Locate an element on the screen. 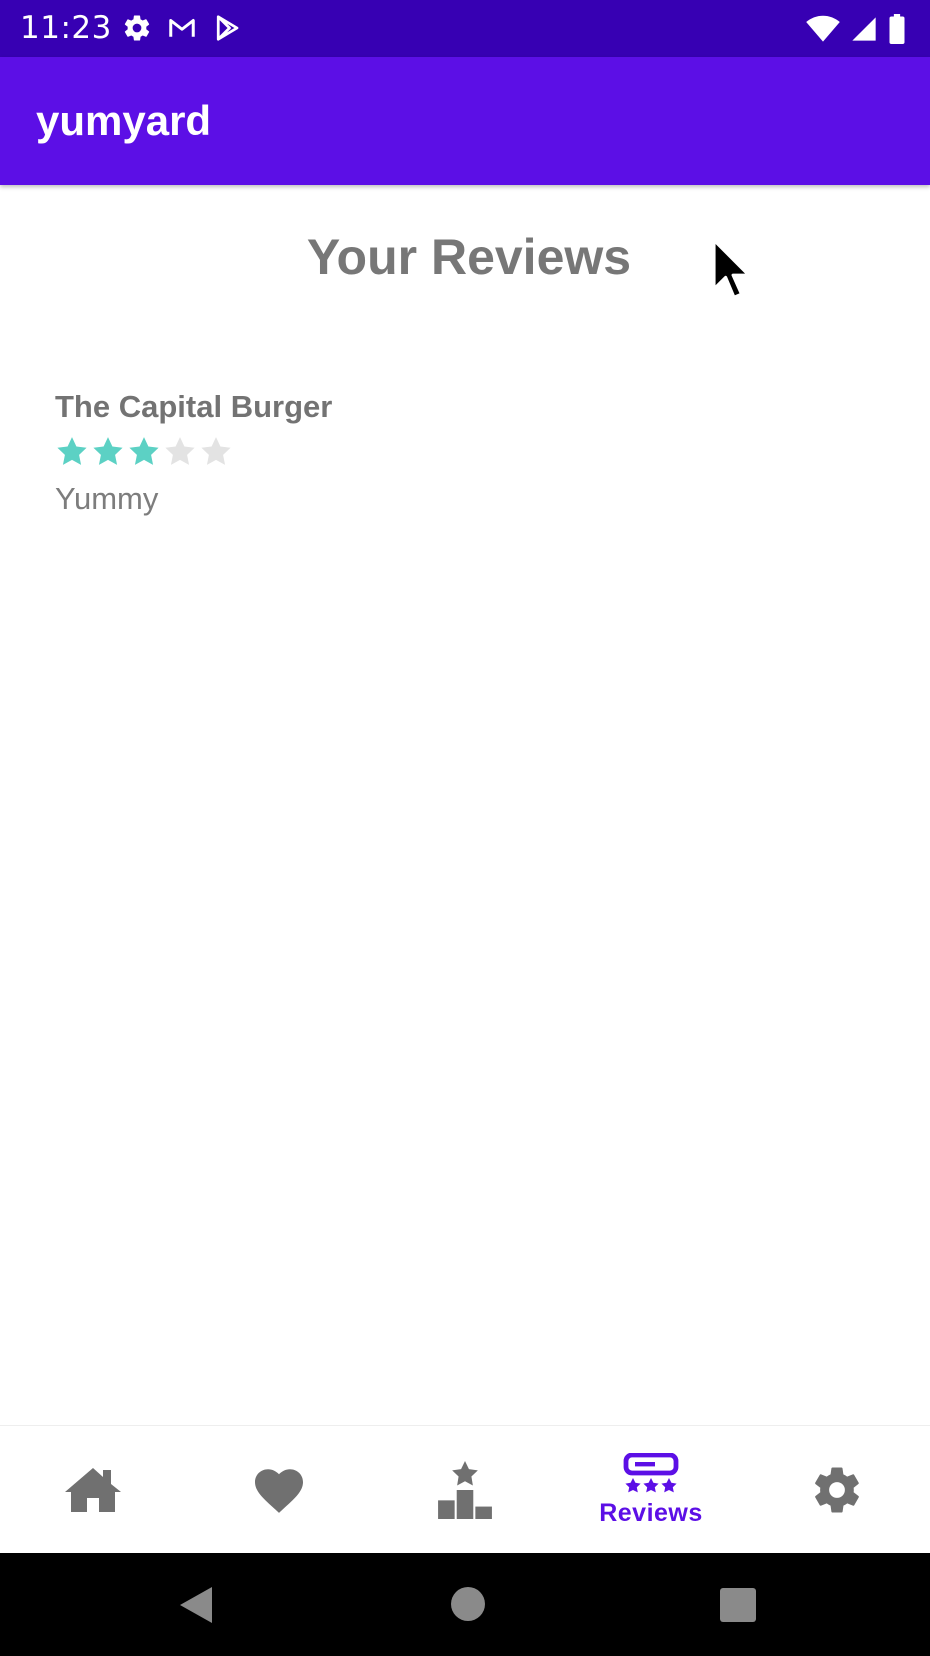 Image resolution: width=930 pixels, height=1656 pixels. recents-icon is located at coordinates (738, 1605).